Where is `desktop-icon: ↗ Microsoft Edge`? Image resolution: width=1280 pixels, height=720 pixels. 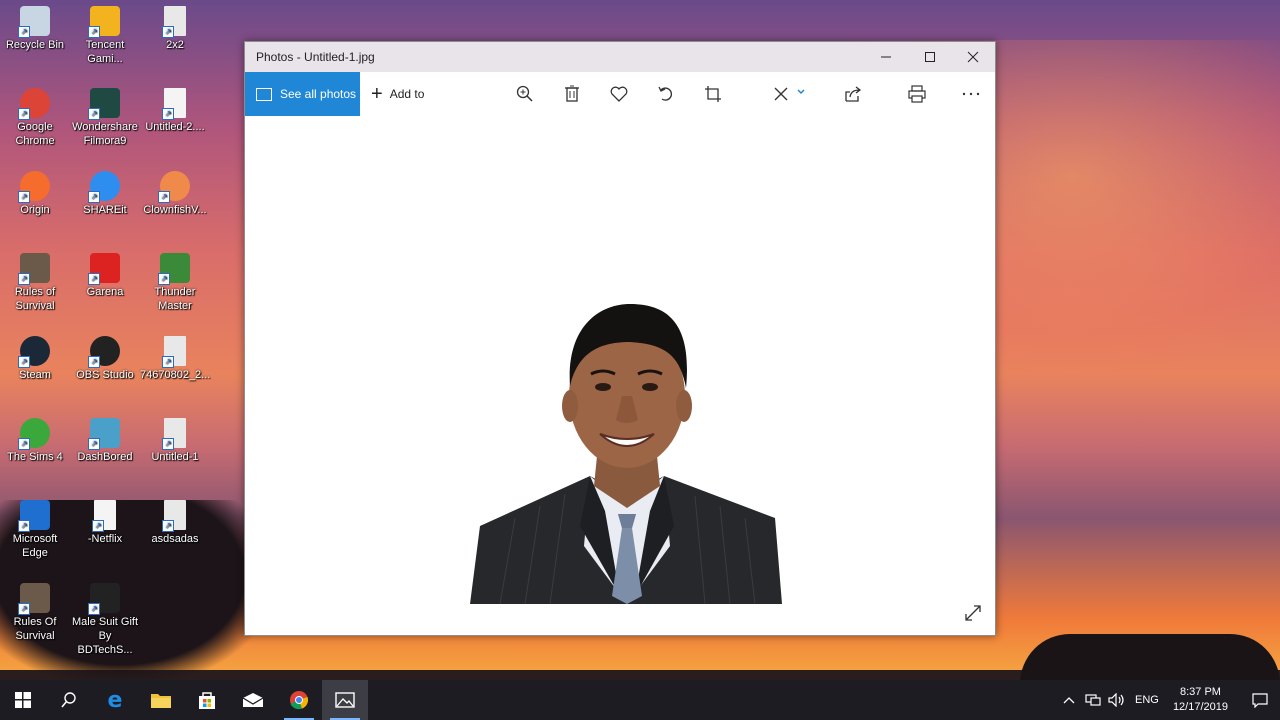 desktop-icon: ↗ Microsoft Edge is located at coordinates (35, 530).